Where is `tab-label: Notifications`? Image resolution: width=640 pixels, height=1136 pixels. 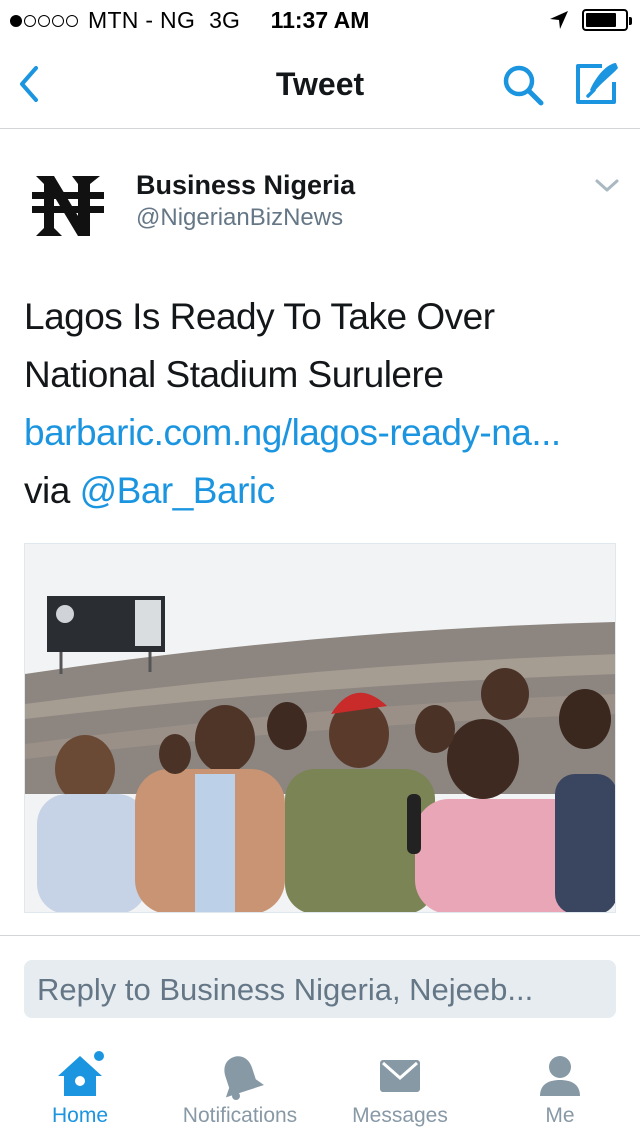 tab-label: Notifications is located at coordinates (240, 1115).